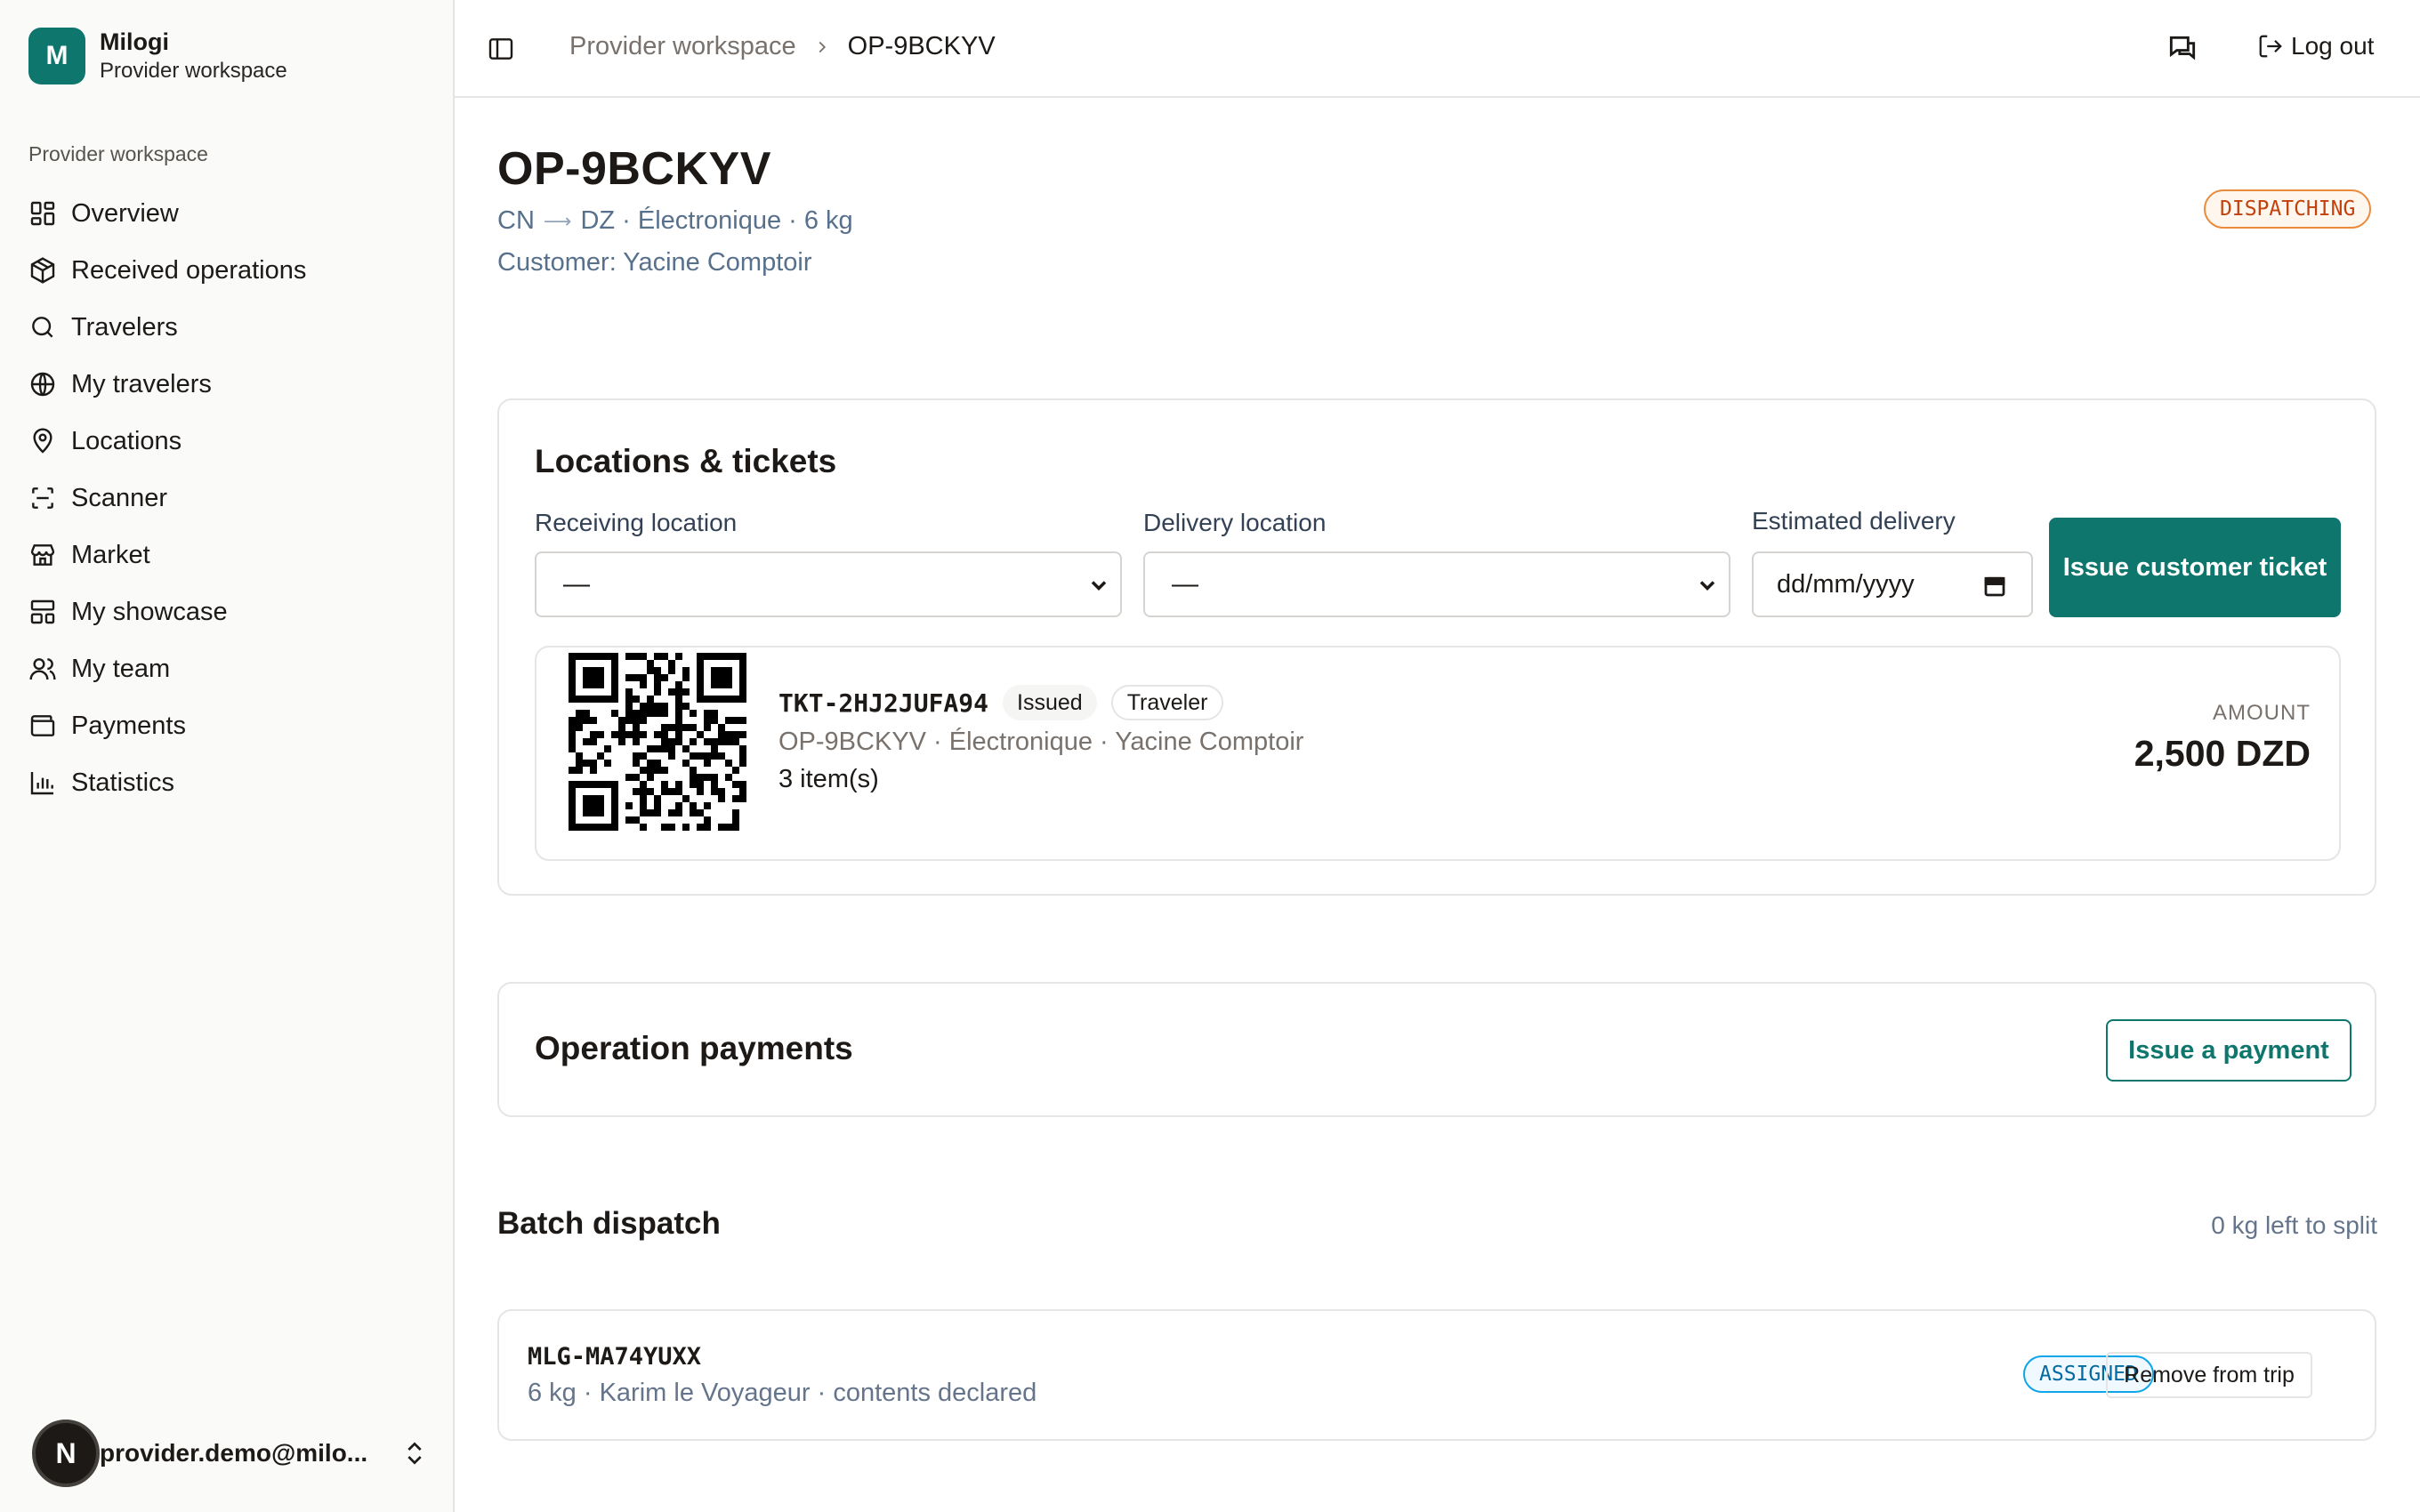  I want to click on payments-card: Operation payments Issue a payment, so click(1436, 1049).